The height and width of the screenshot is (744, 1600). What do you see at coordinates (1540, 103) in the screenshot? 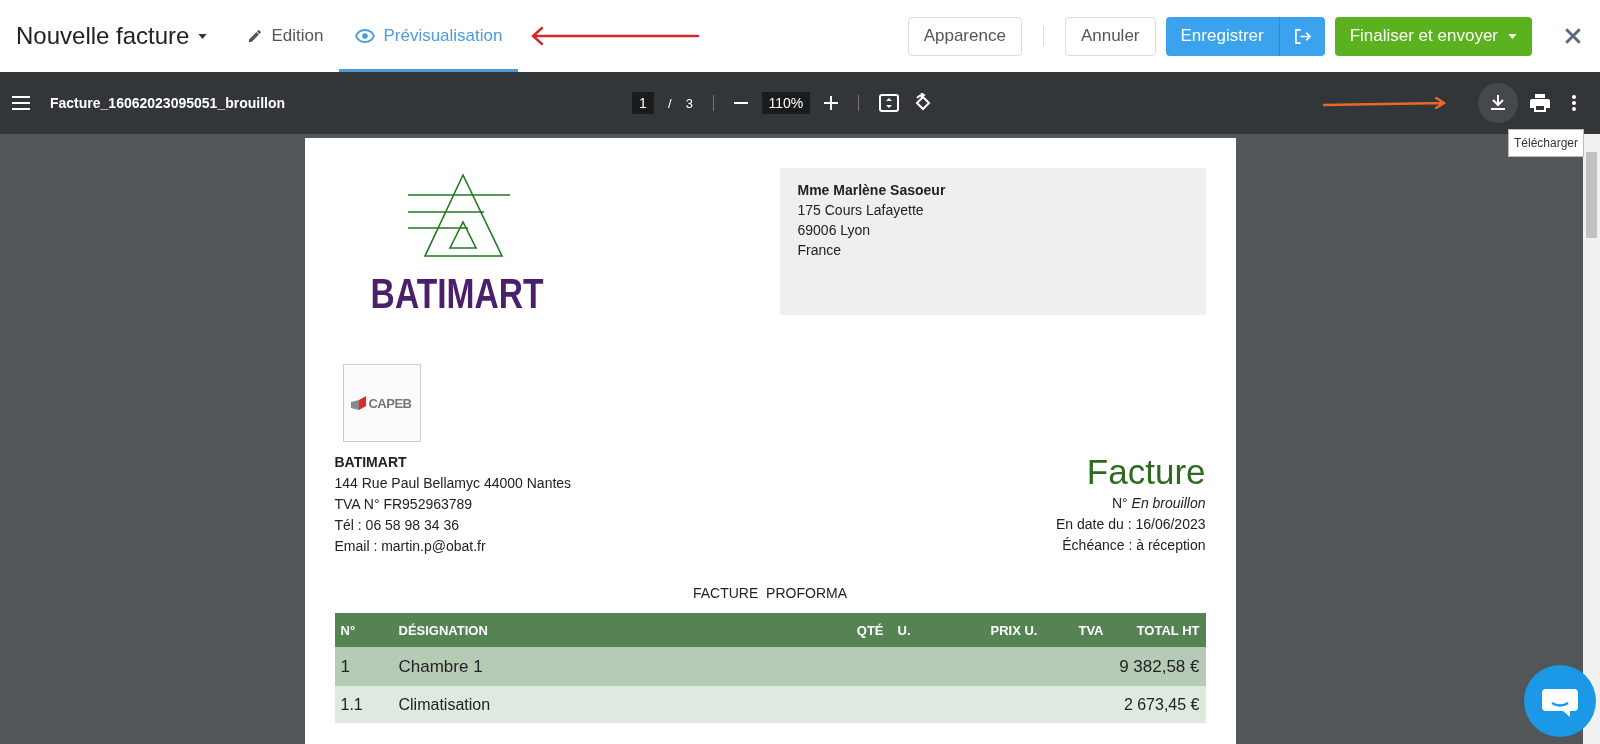
I see `print-icon` at bounding box center [1540, 103].